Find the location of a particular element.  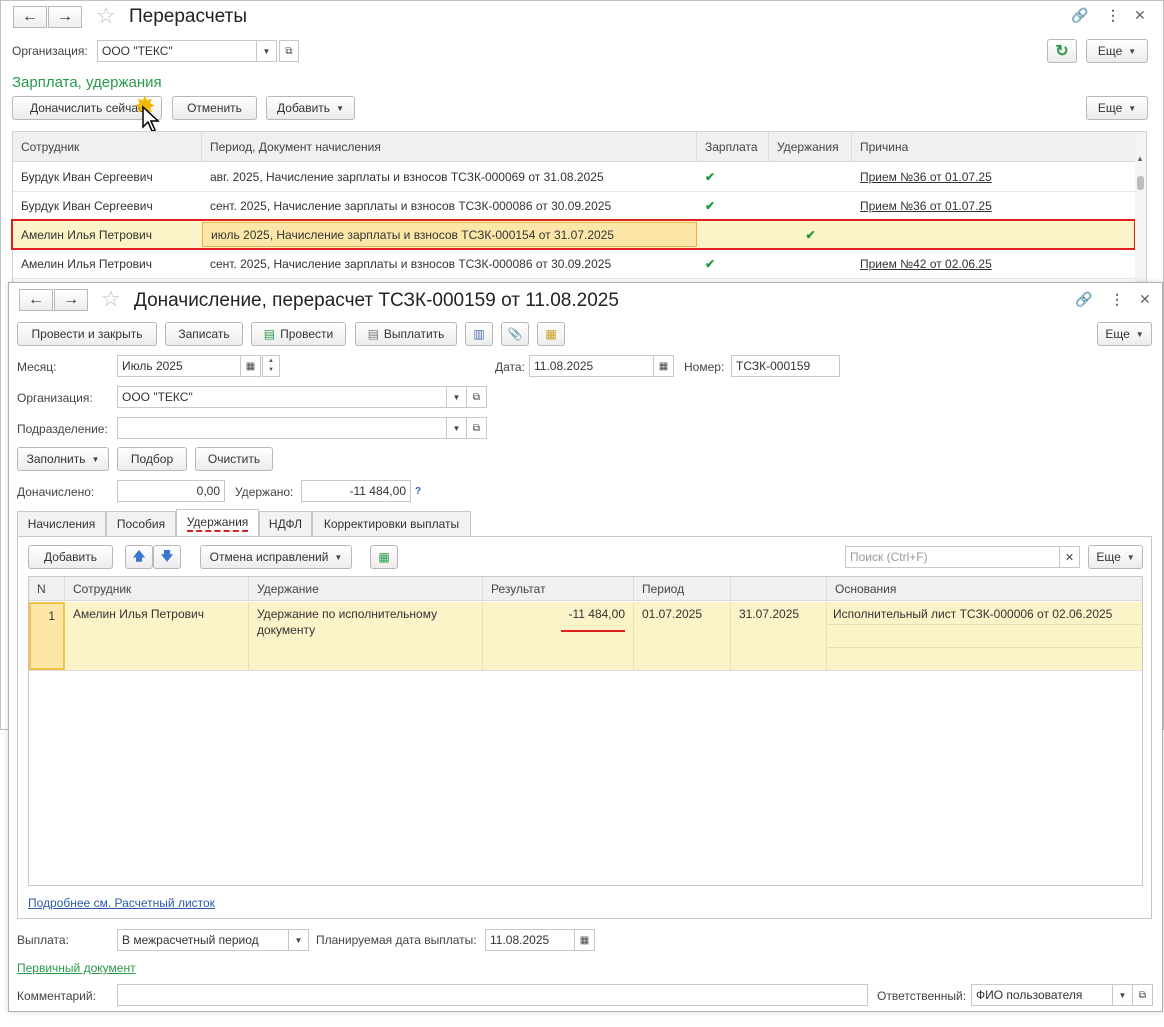

scroll-up-arrow-icon: ▲ is located at coordinates (1140, 158).